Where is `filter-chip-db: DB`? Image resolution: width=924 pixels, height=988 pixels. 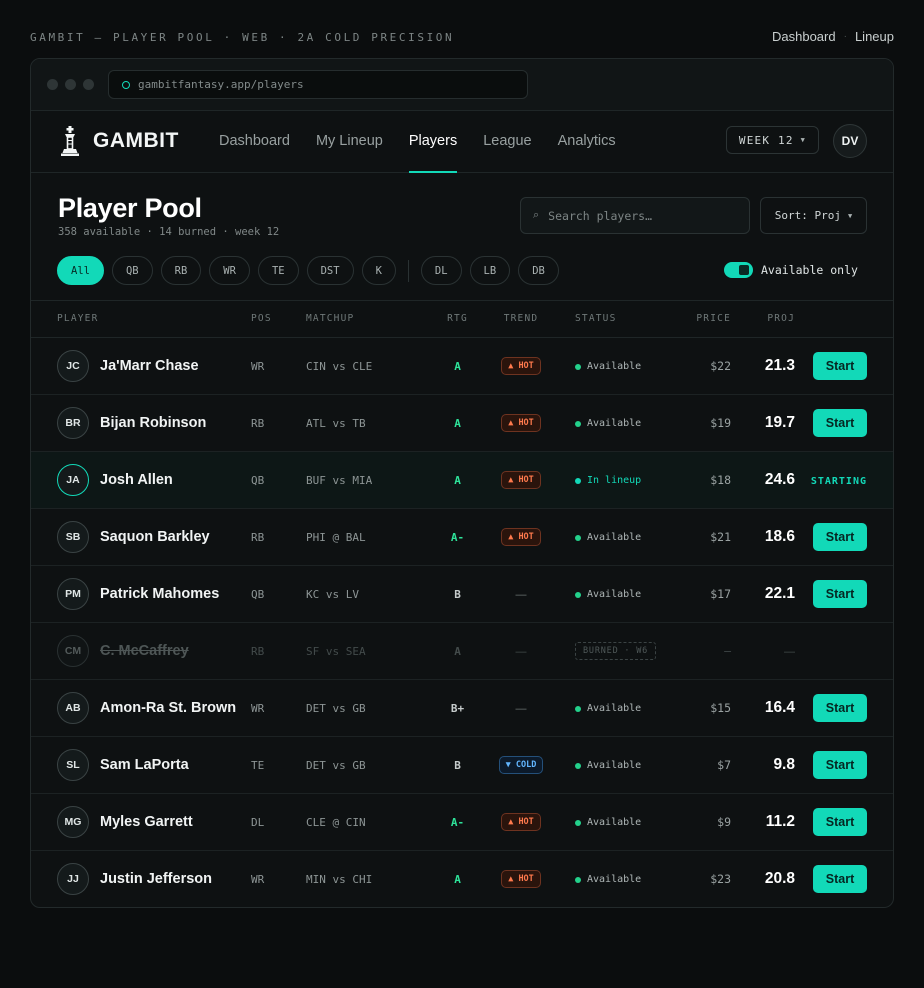
filter-chip-db: DB is located at coordinates (538, 270).